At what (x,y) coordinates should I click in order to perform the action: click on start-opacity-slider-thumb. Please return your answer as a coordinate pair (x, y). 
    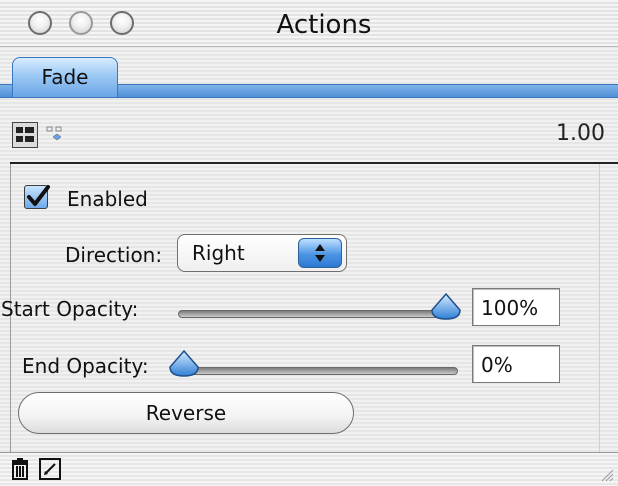
    Looking at the image, I should click on (446, 307).